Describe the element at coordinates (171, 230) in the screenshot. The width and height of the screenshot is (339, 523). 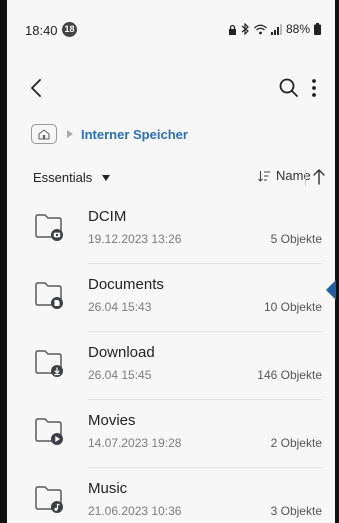
I see `folder-item: DCIM 19.12.2023 13:26 5 Objekte` at that location.